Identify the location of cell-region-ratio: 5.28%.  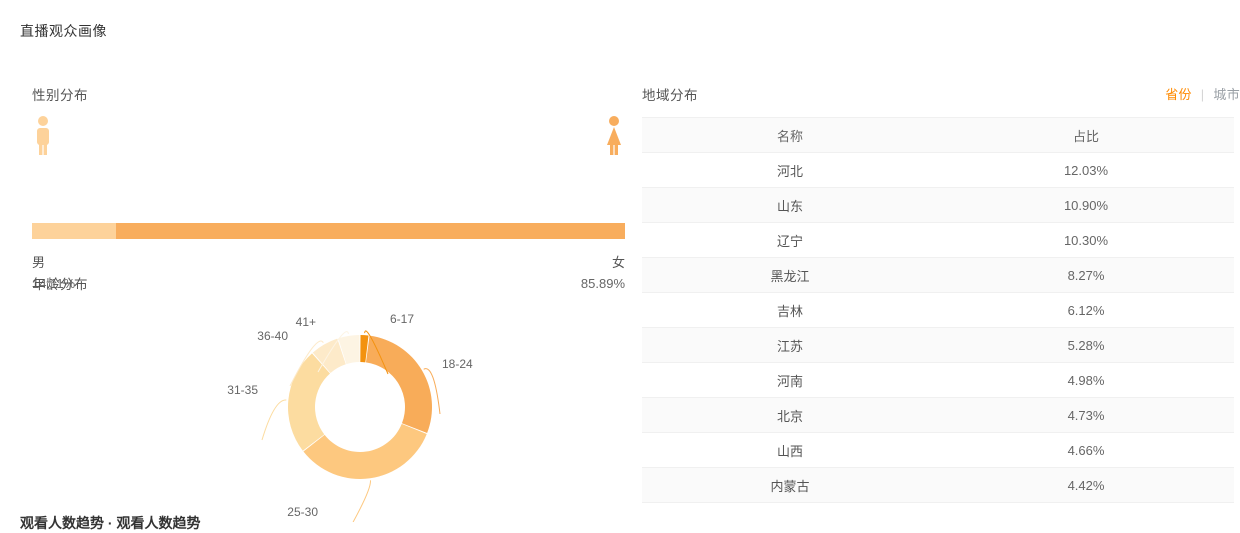
(1086, 345).